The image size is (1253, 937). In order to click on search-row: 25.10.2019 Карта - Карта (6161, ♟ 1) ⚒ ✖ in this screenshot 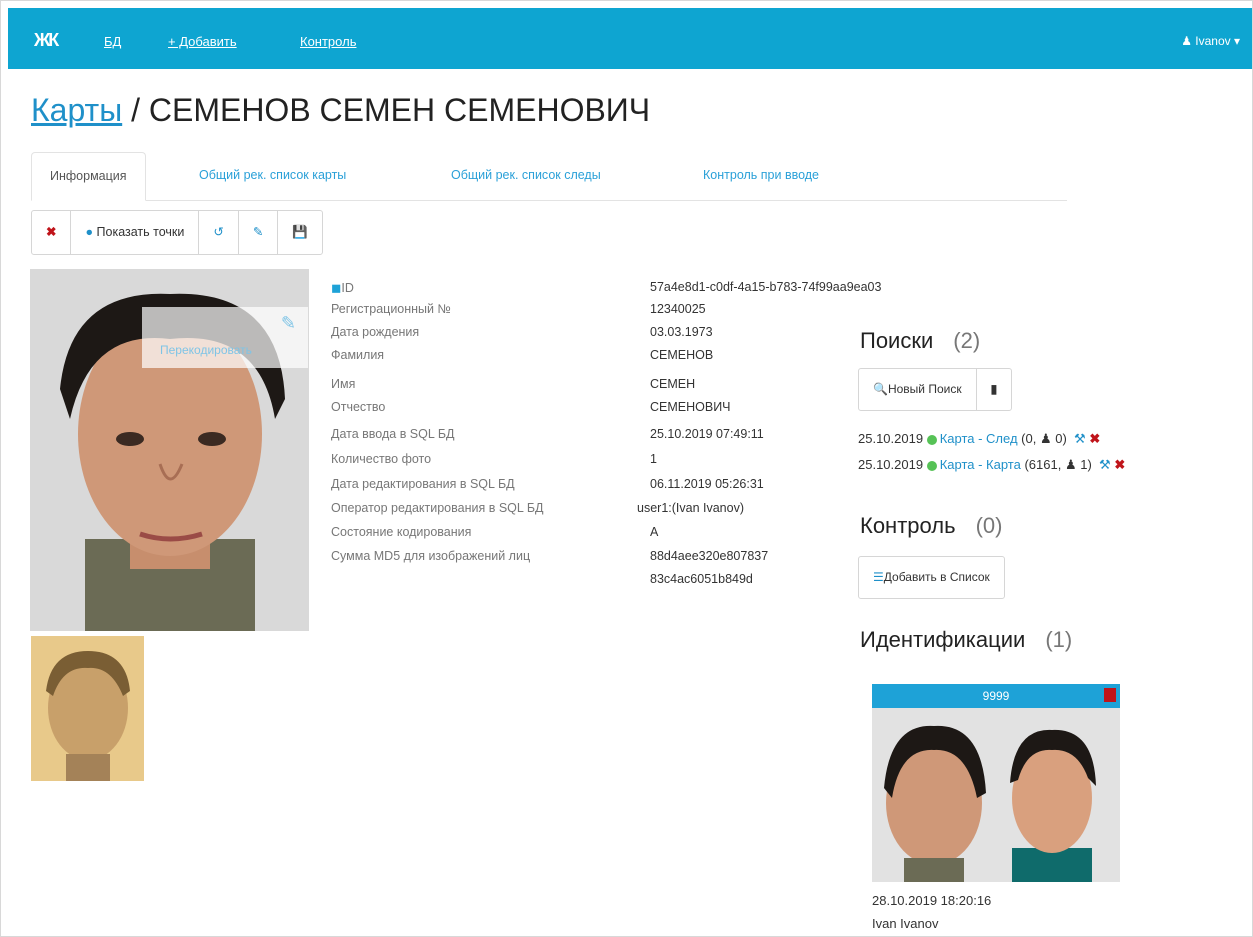, I will do `click(991, 465)`.